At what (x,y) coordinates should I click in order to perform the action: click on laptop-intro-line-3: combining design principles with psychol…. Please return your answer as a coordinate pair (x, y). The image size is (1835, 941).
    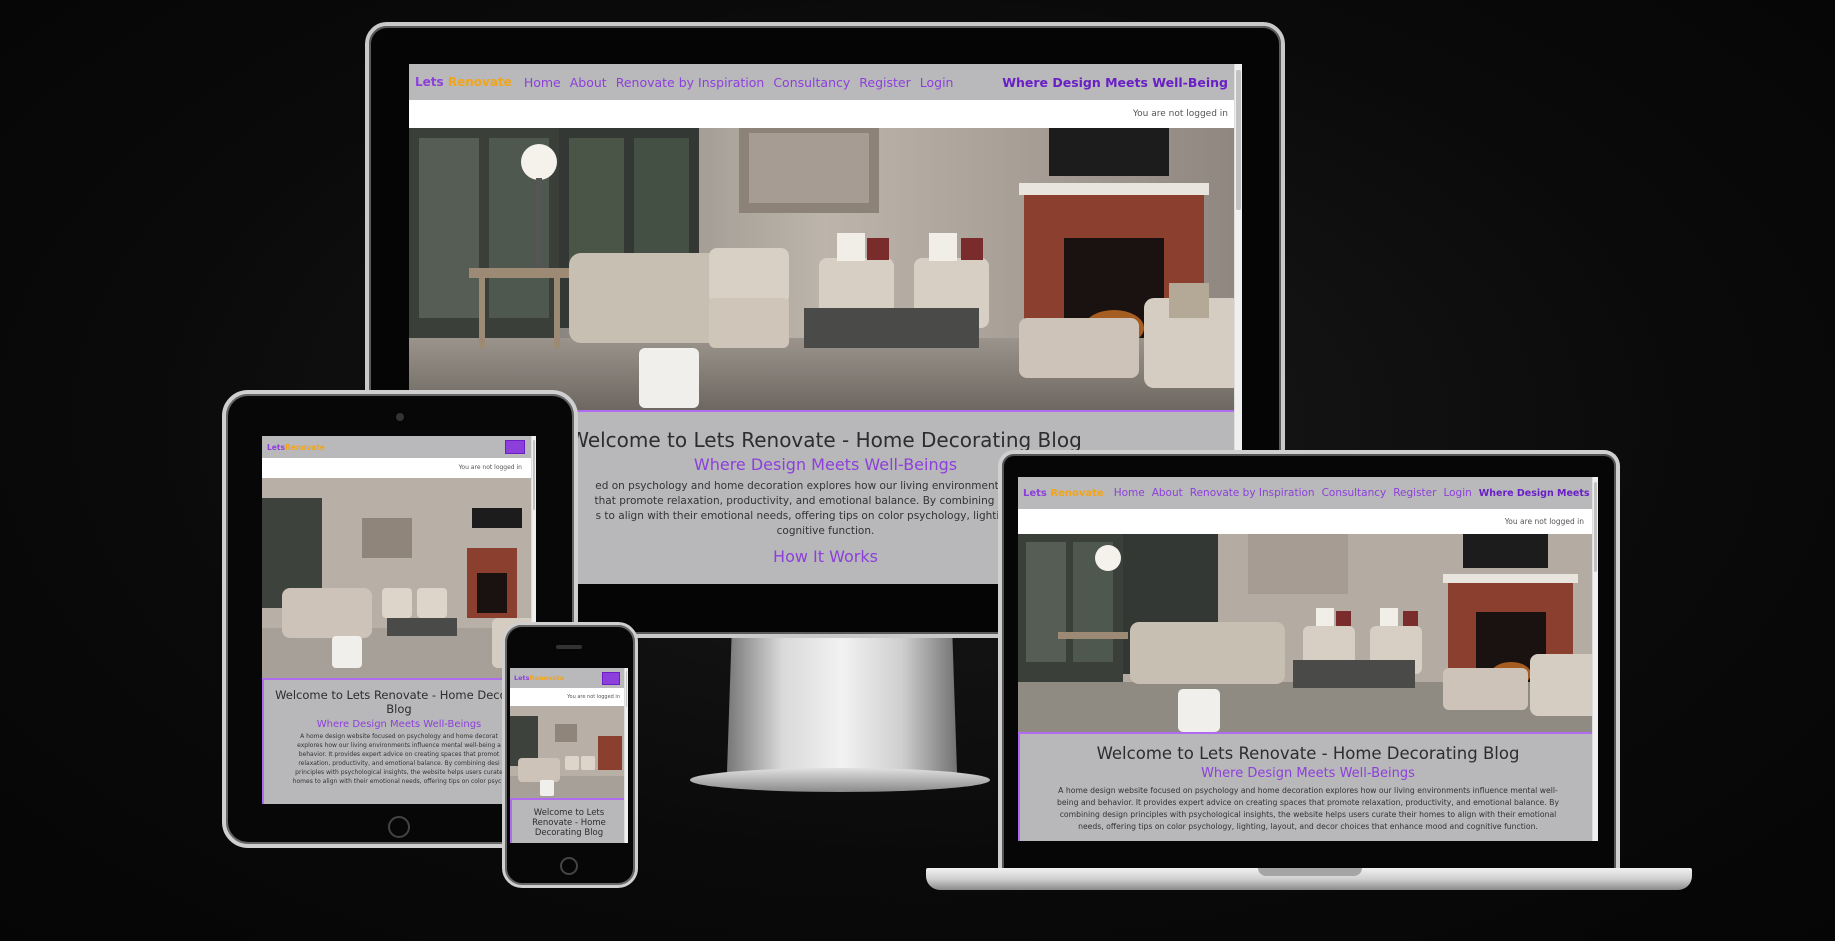
    Looking at the image, I should click on (1308, 814).